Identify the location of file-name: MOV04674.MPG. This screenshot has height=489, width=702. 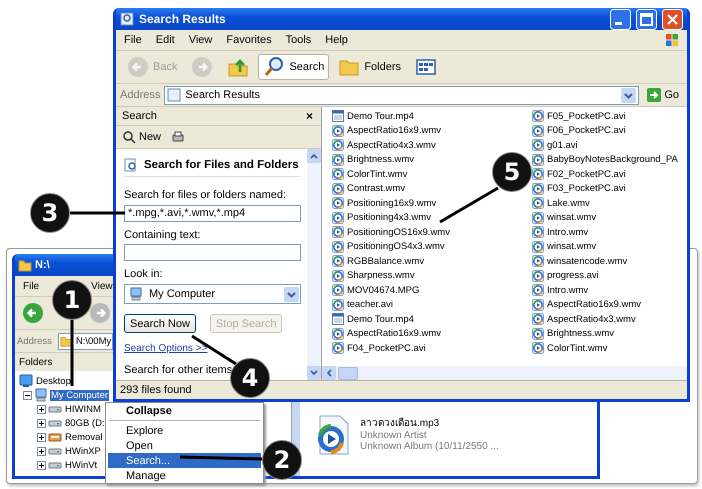
(383, 290).